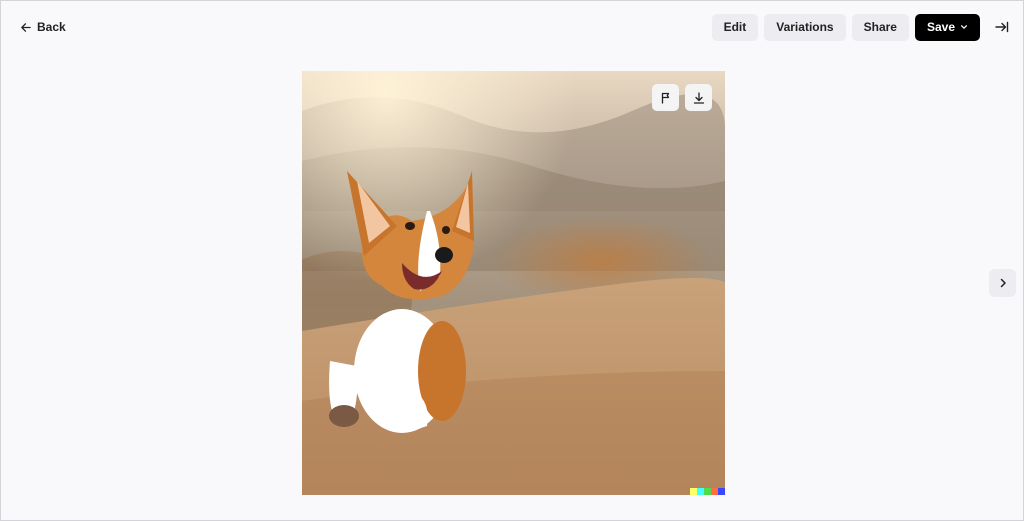 This screenshot has height=521, width=1024. I want to click on collapse-right-icon, so click(1002, 27).